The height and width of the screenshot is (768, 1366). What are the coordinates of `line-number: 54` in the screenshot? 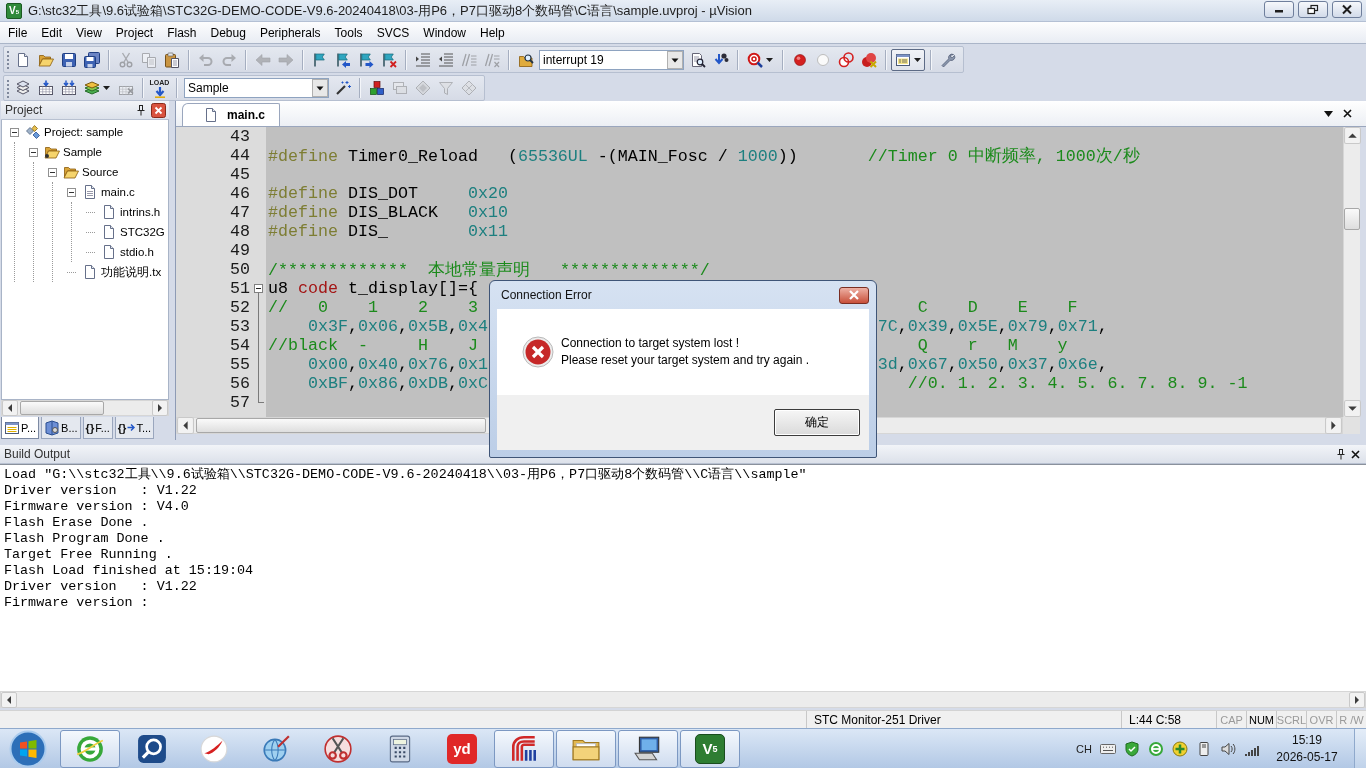 It's located at (240, 345).